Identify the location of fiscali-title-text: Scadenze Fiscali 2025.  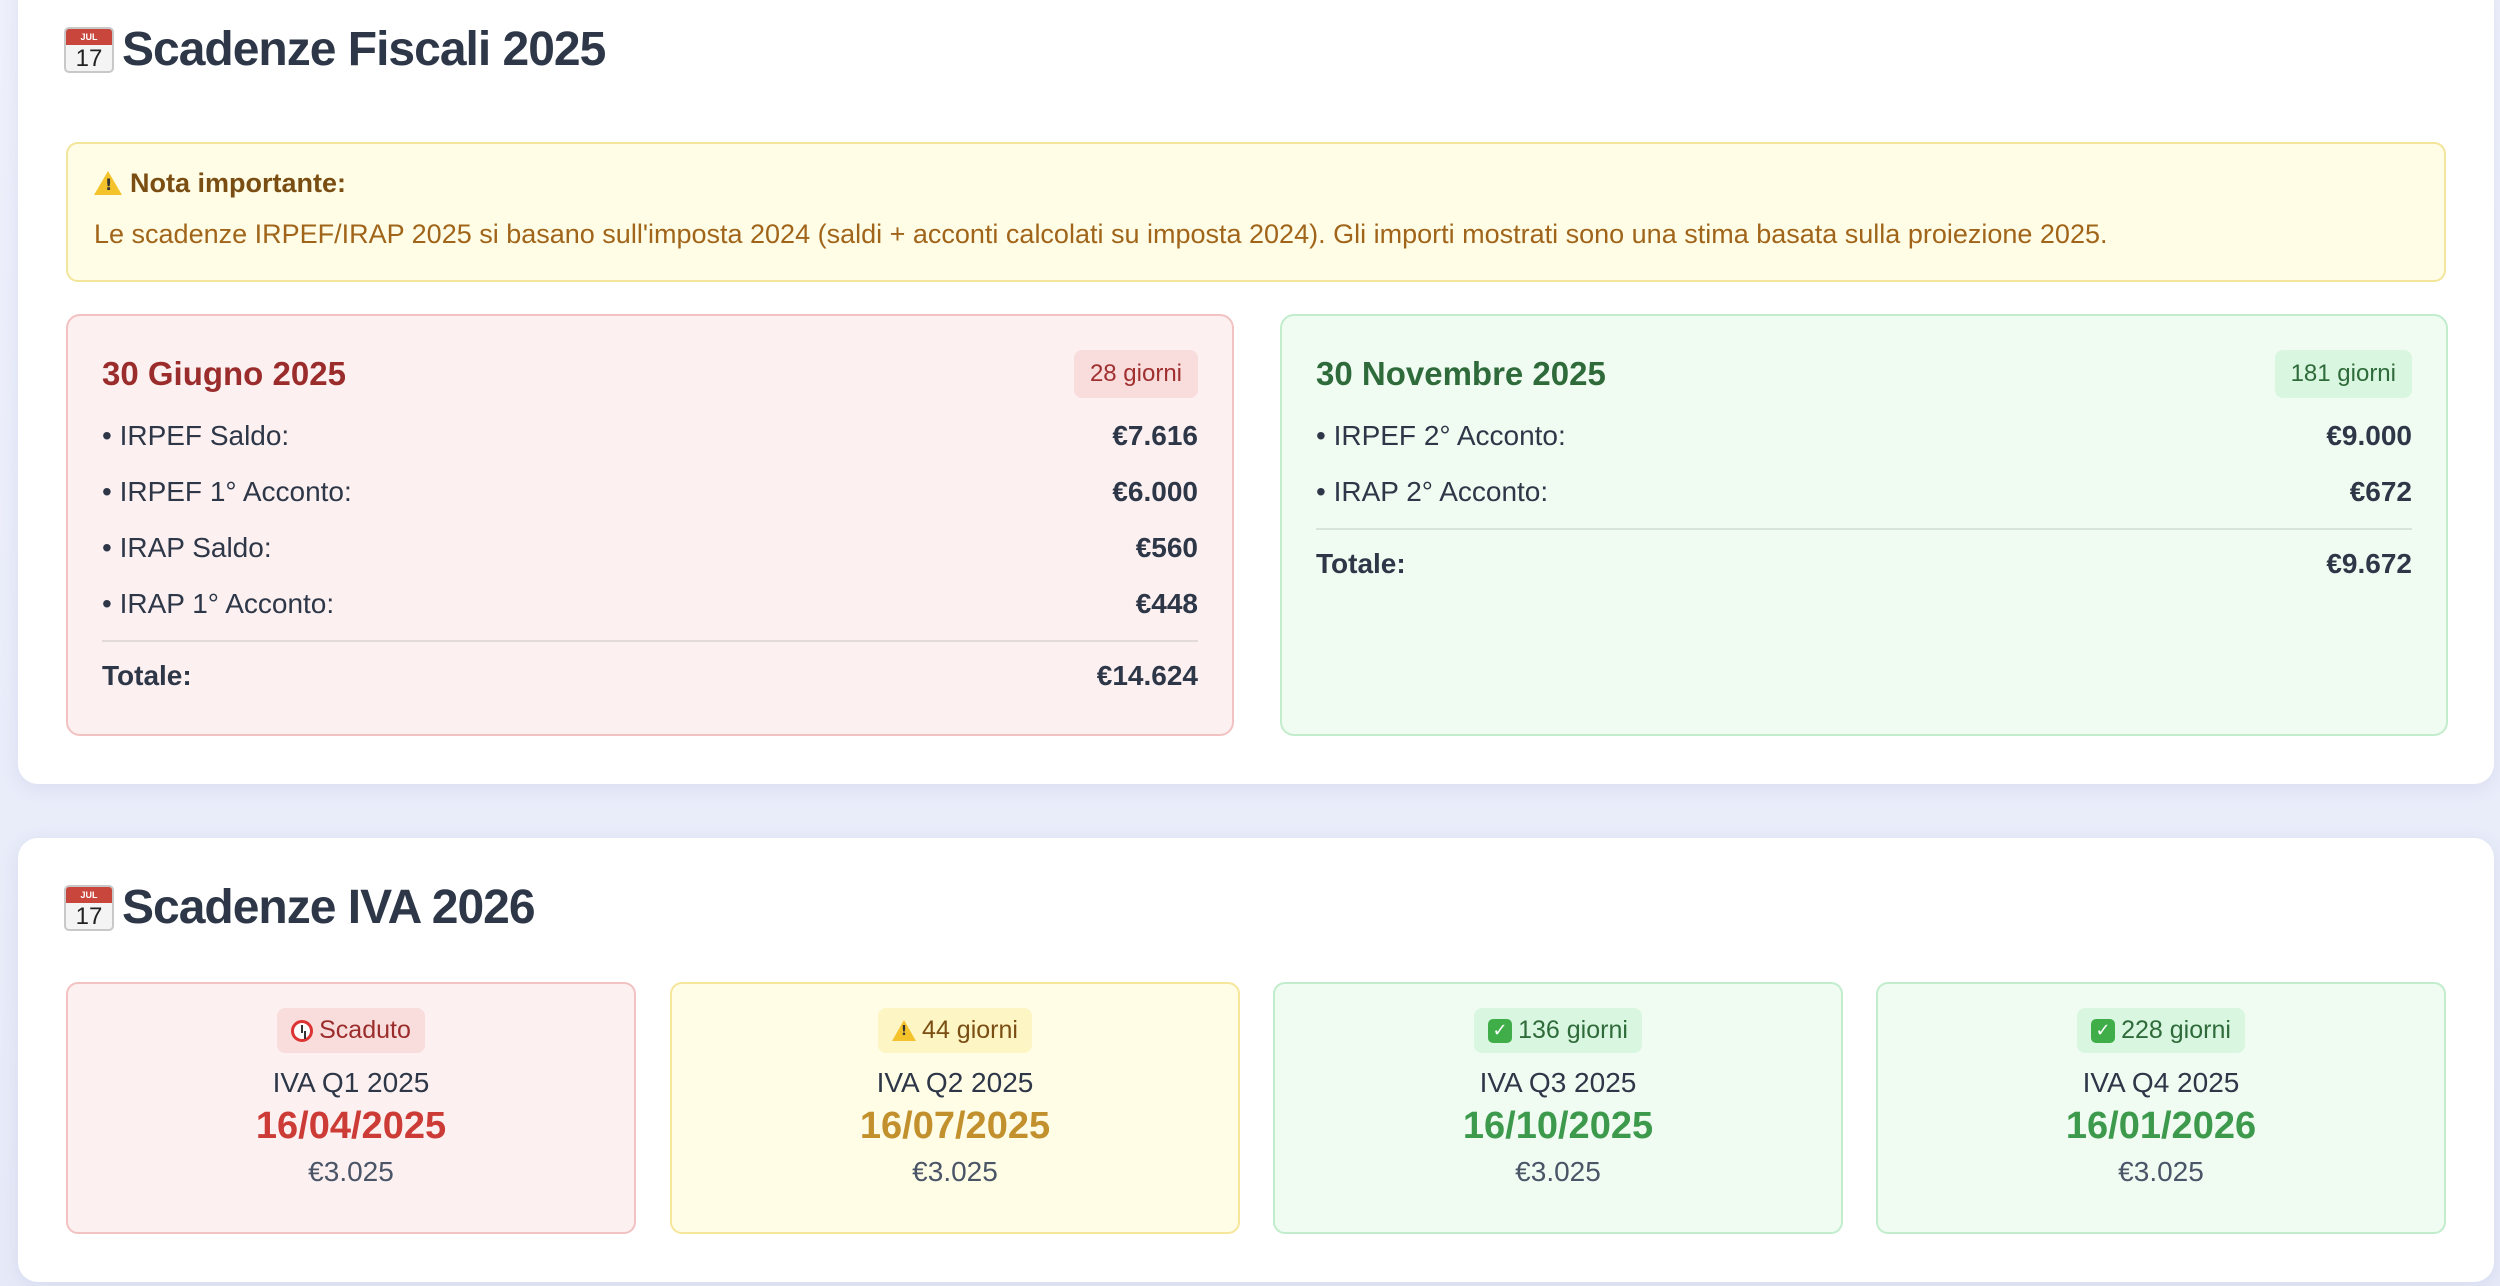
(364, 49).